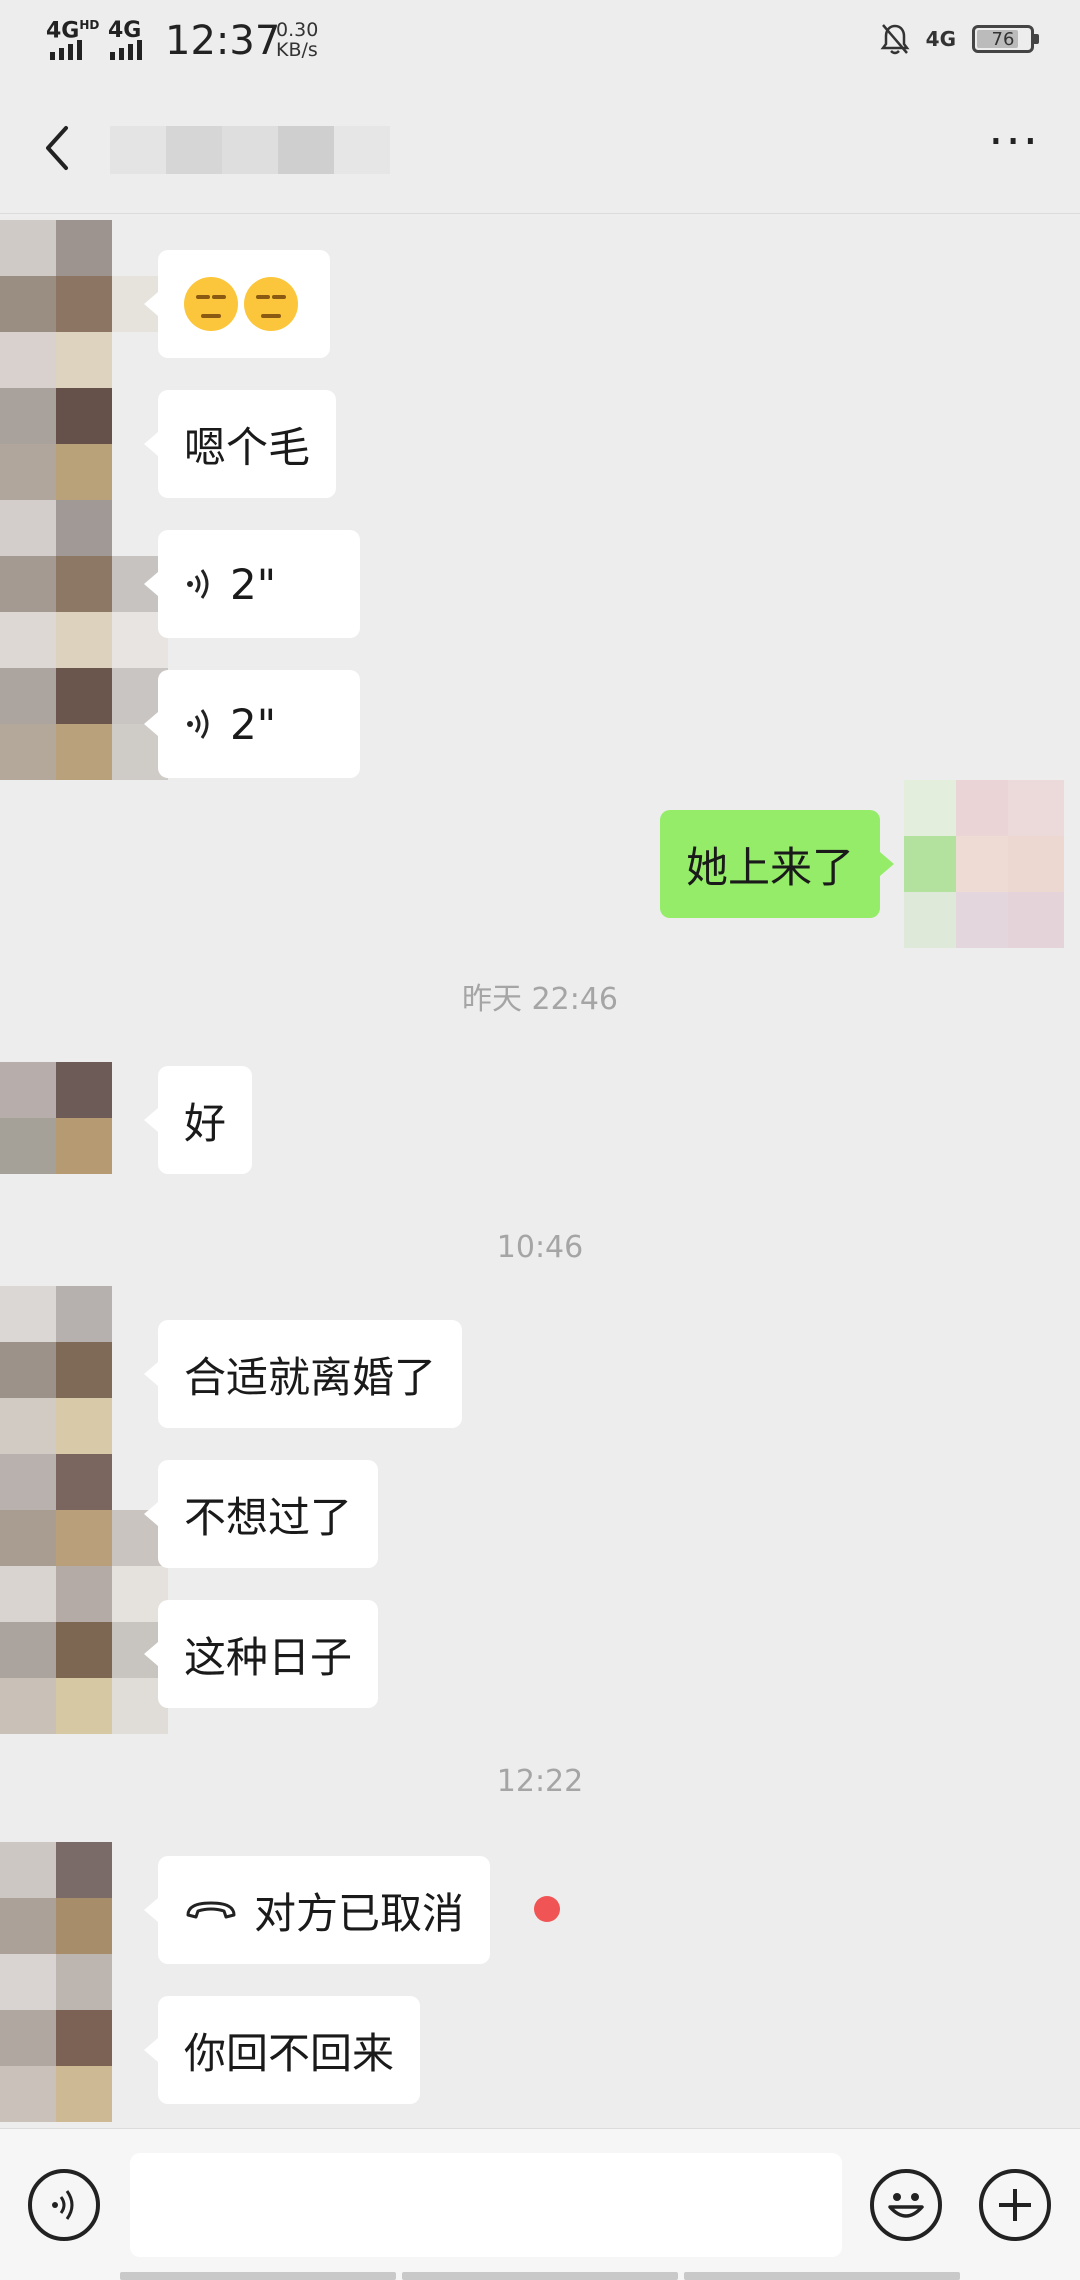  What do you see at coordinates (261, 1514) in the screenshot?
I see `message-bubble: 不想过了` at bounding box center [261, 1514].